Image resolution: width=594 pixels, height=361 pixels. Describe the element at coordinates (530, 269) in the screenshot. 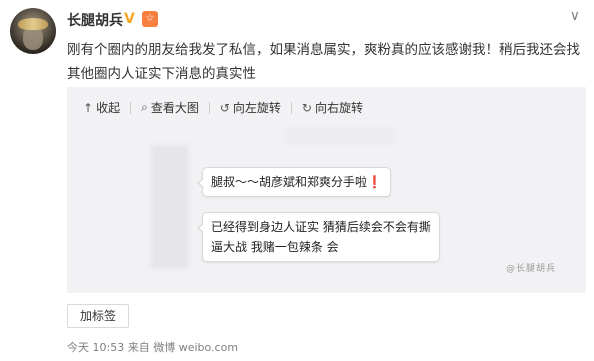

I see `image-watermark: @长腿胡兵` at that location.